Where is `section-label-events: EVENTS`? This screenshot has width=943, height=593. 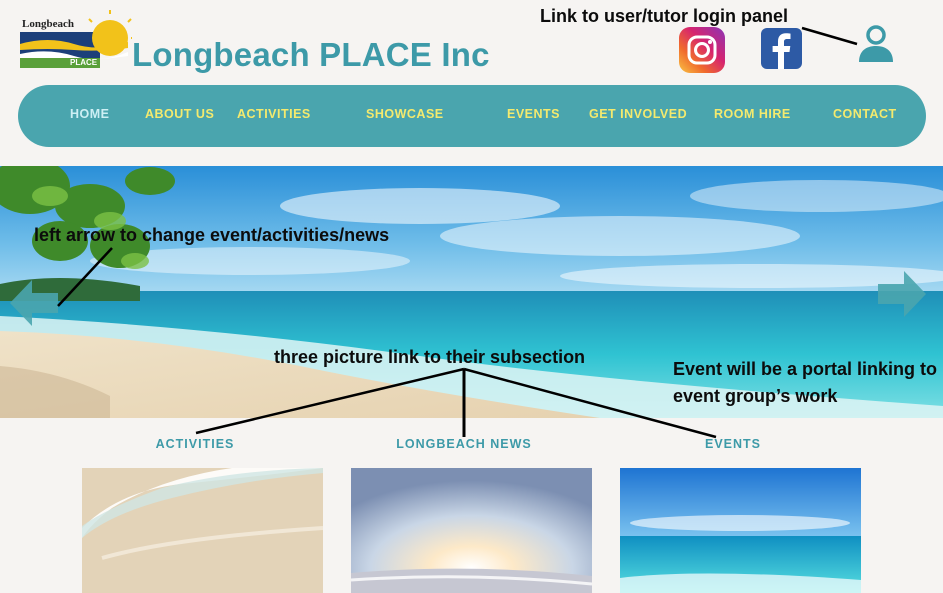
section-label-events: EVENTS is located at coordinates (733, 444).